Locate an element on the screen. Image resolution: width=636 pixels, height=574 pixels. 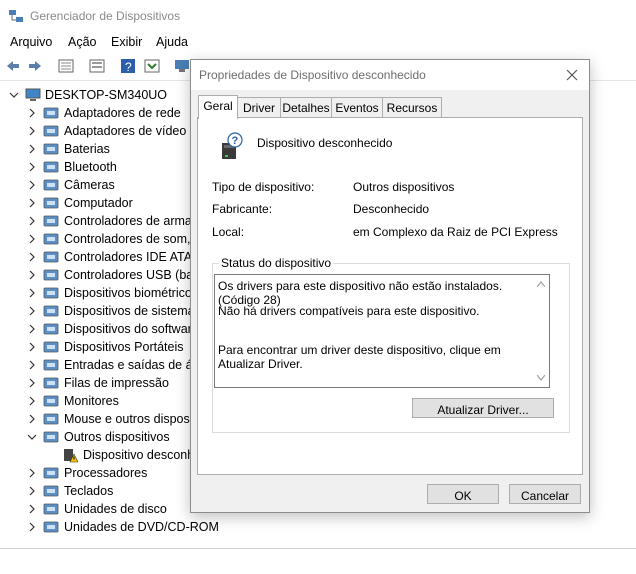
audio-io-icon is located at coordinates (51, 365).